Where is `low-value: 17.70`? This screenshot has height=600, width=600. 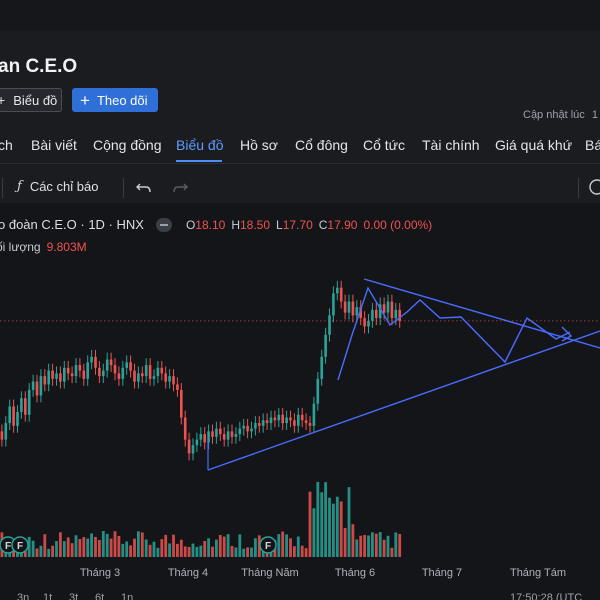 low-value: 17.70 is located at coordinates (297, 224).